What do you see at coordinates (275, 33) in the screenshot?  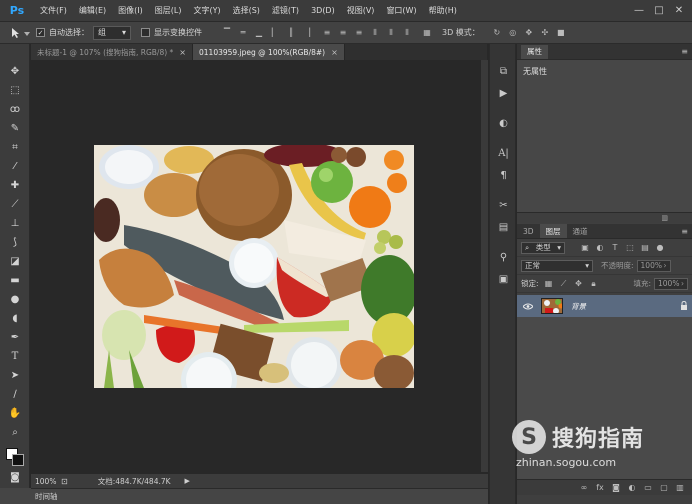 I see `align-left-icon: ▏` at bounding box center [275, 33].